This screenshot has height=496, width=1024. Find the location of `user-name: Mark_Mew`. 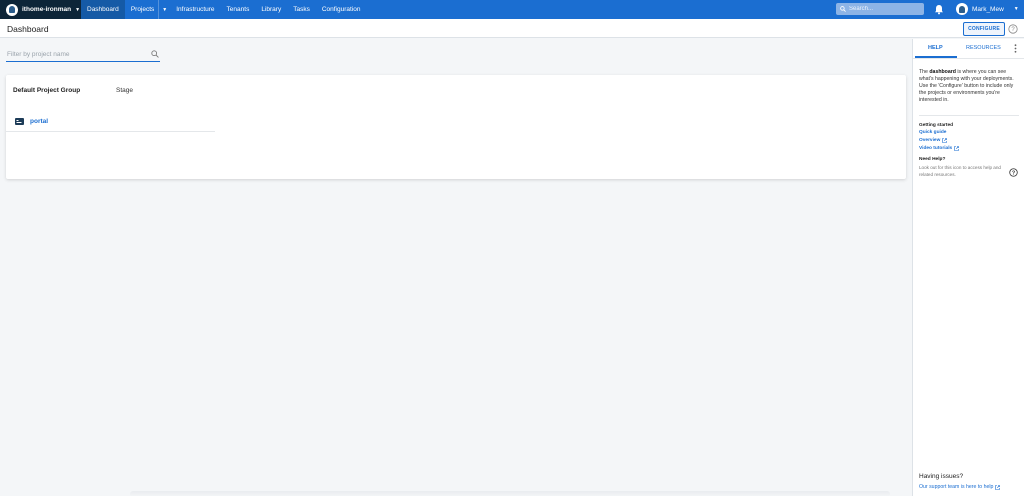

user-name: Mark_Mew is located at coordinates (988, 9).